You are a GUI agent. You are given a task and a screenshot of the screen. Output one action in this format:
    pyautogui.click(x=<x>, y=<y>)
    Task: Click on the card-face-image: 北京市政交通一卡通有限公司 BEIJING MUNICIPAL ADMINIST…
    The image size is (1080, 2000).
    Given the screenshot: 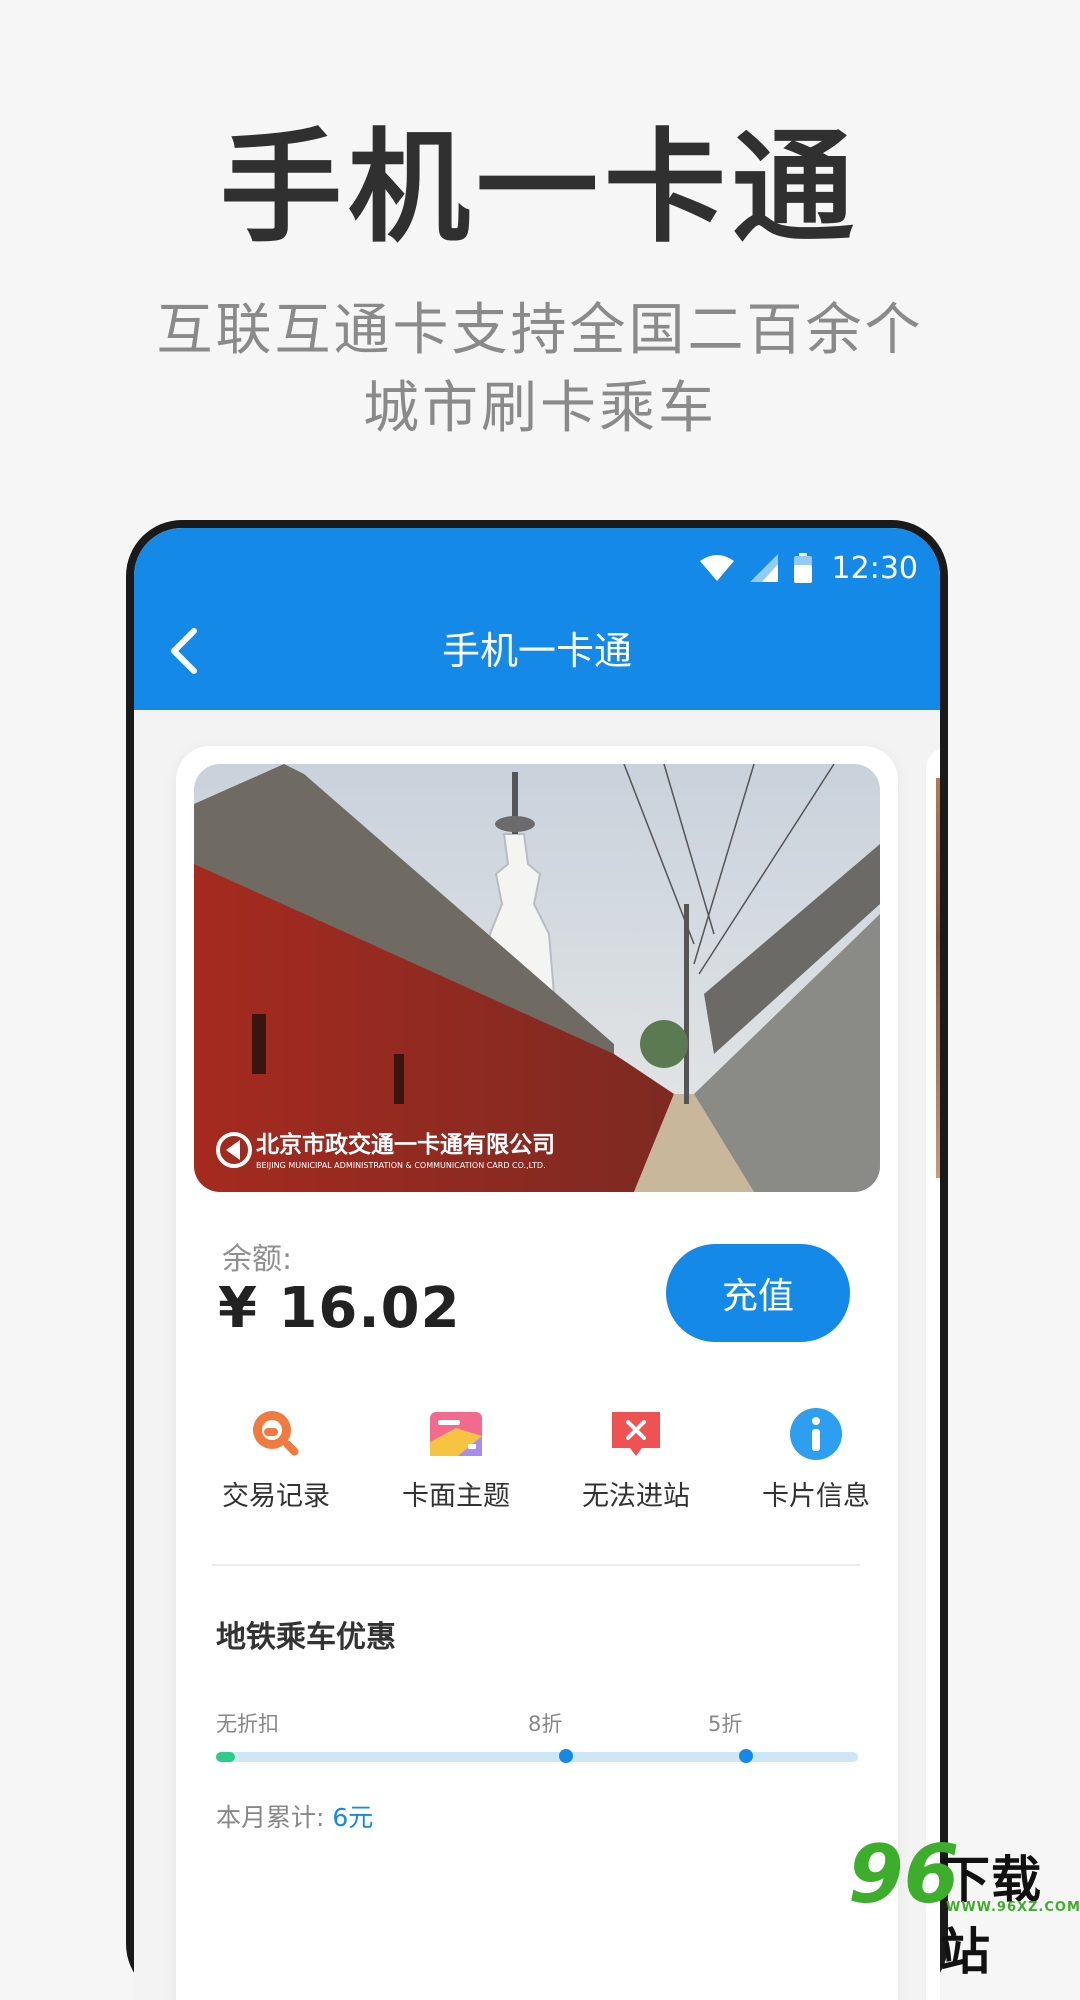 What is the action you would take?
    pyautogui.click(x=537, y=978)
    